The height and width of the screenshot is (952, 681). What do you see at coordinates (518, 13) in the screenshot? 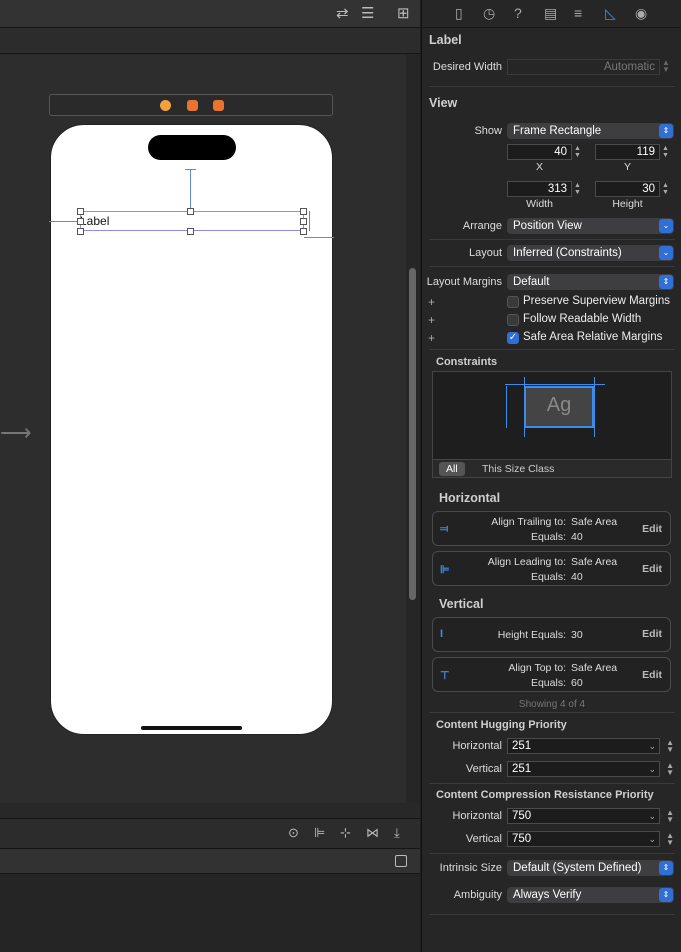
I see `quick-help-icon: ?` at bounding box center [518, 13].